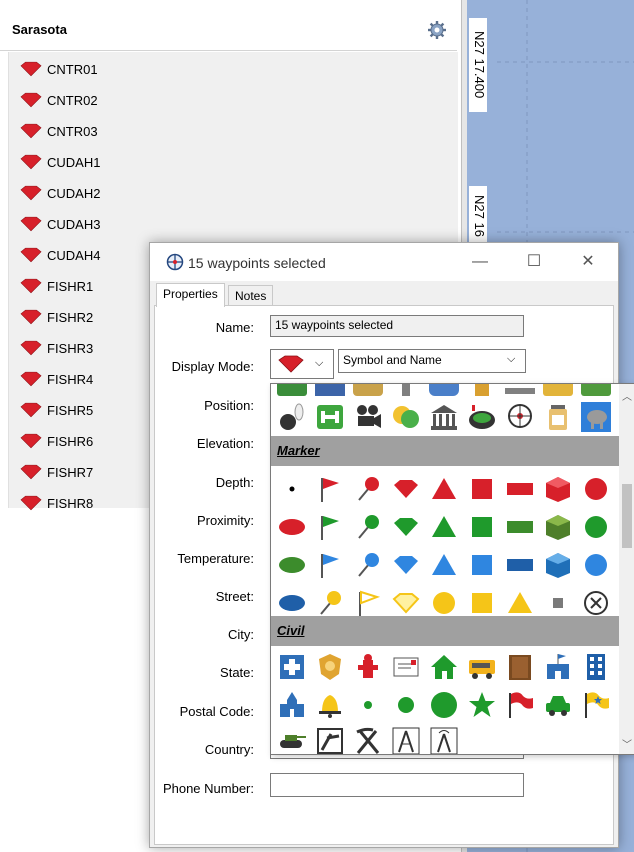 This screenshot has width=634, height=852. Describe the element at coordinates (520, 565) in the screenshot. I see `blue-rectangle-symbol` at that location.